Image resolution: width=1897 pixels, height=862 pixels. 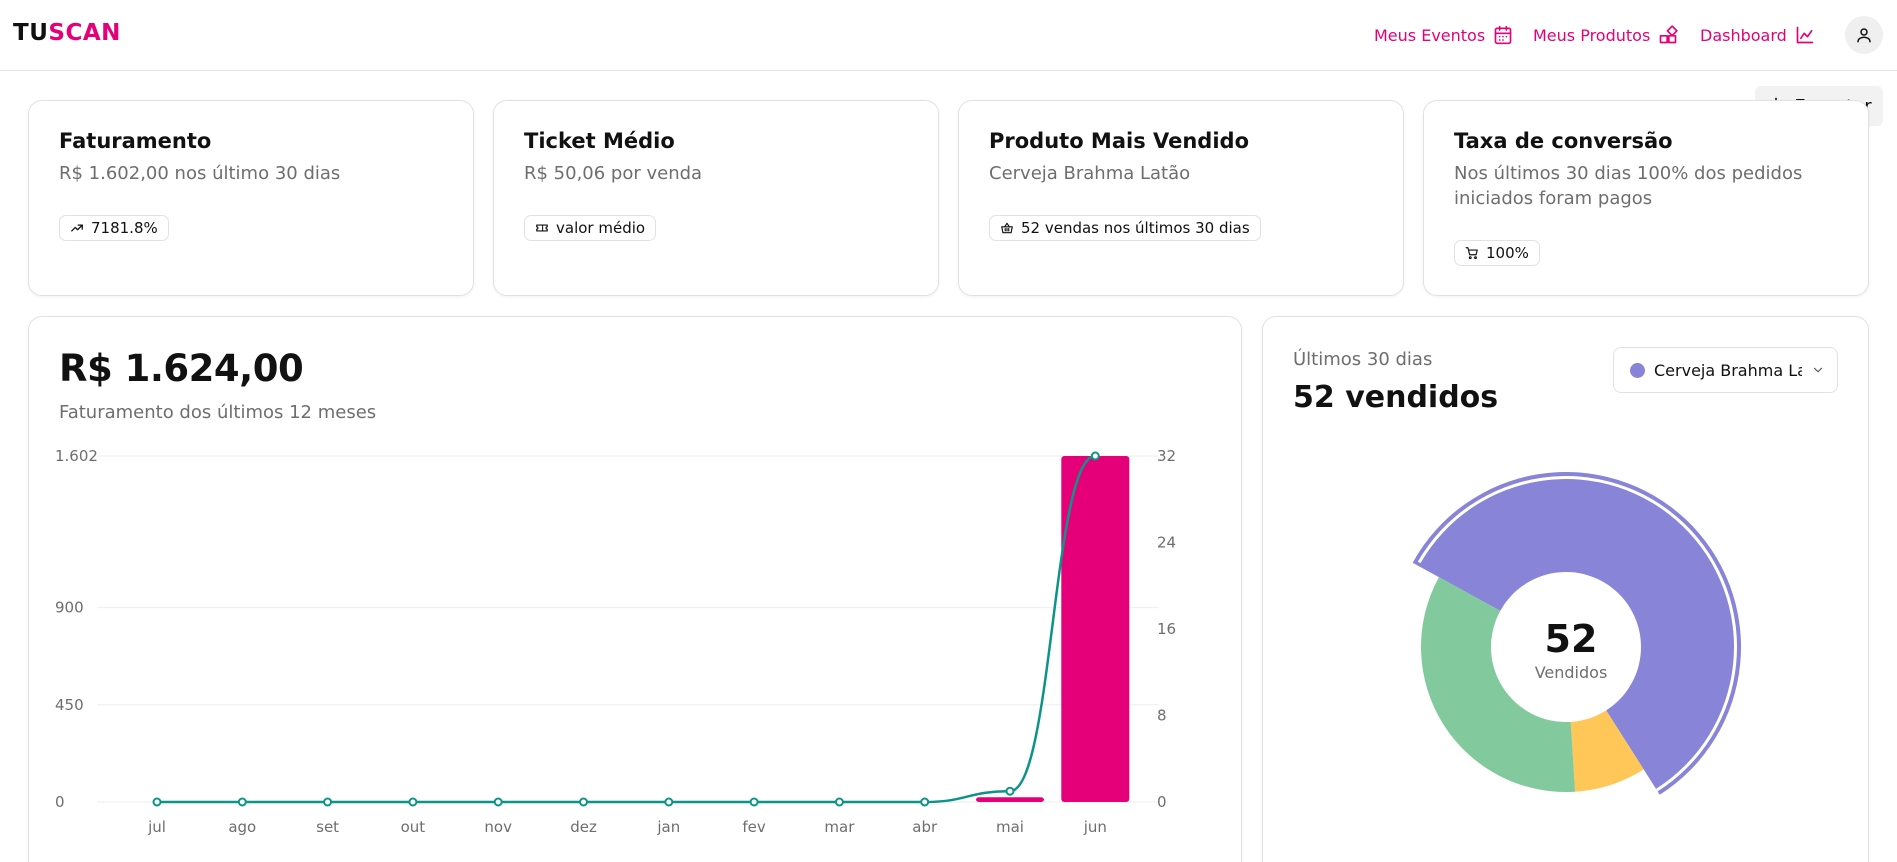 I want to click on x-tick-label: ago, so click(x=242, y=827).